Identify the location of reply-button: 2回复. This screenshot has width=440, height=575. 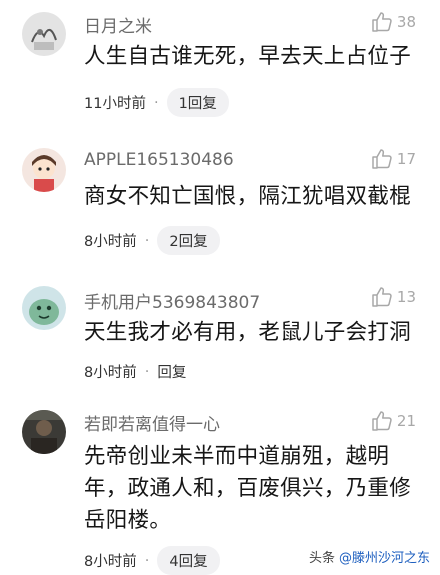
(188, 240).